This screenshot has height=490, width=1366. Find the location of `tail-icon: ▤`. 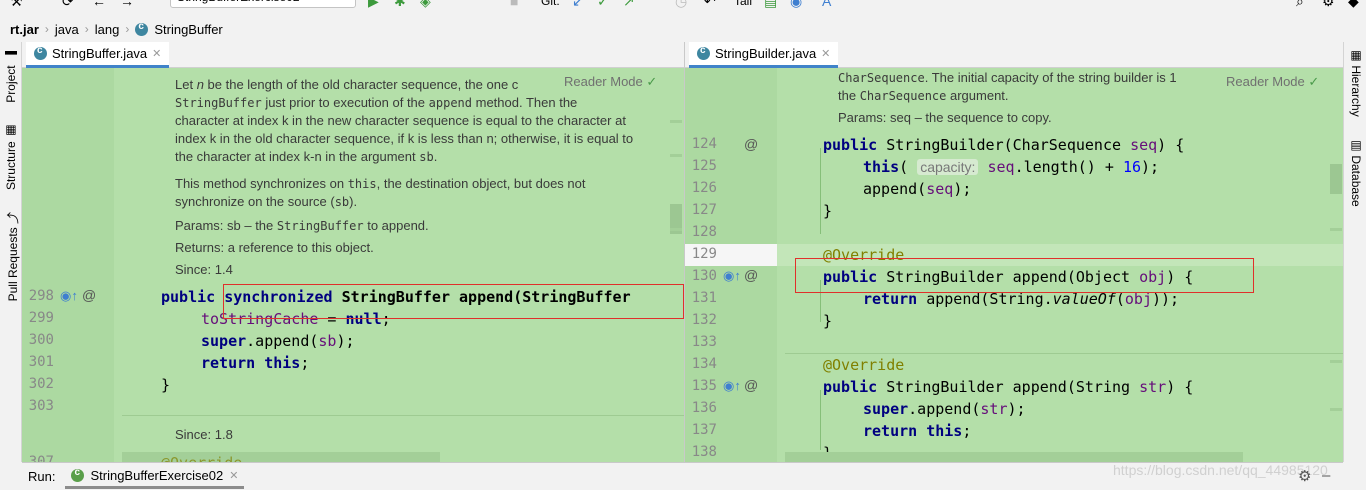

tail-icon: ▤ is located at coordinates (770, 4).